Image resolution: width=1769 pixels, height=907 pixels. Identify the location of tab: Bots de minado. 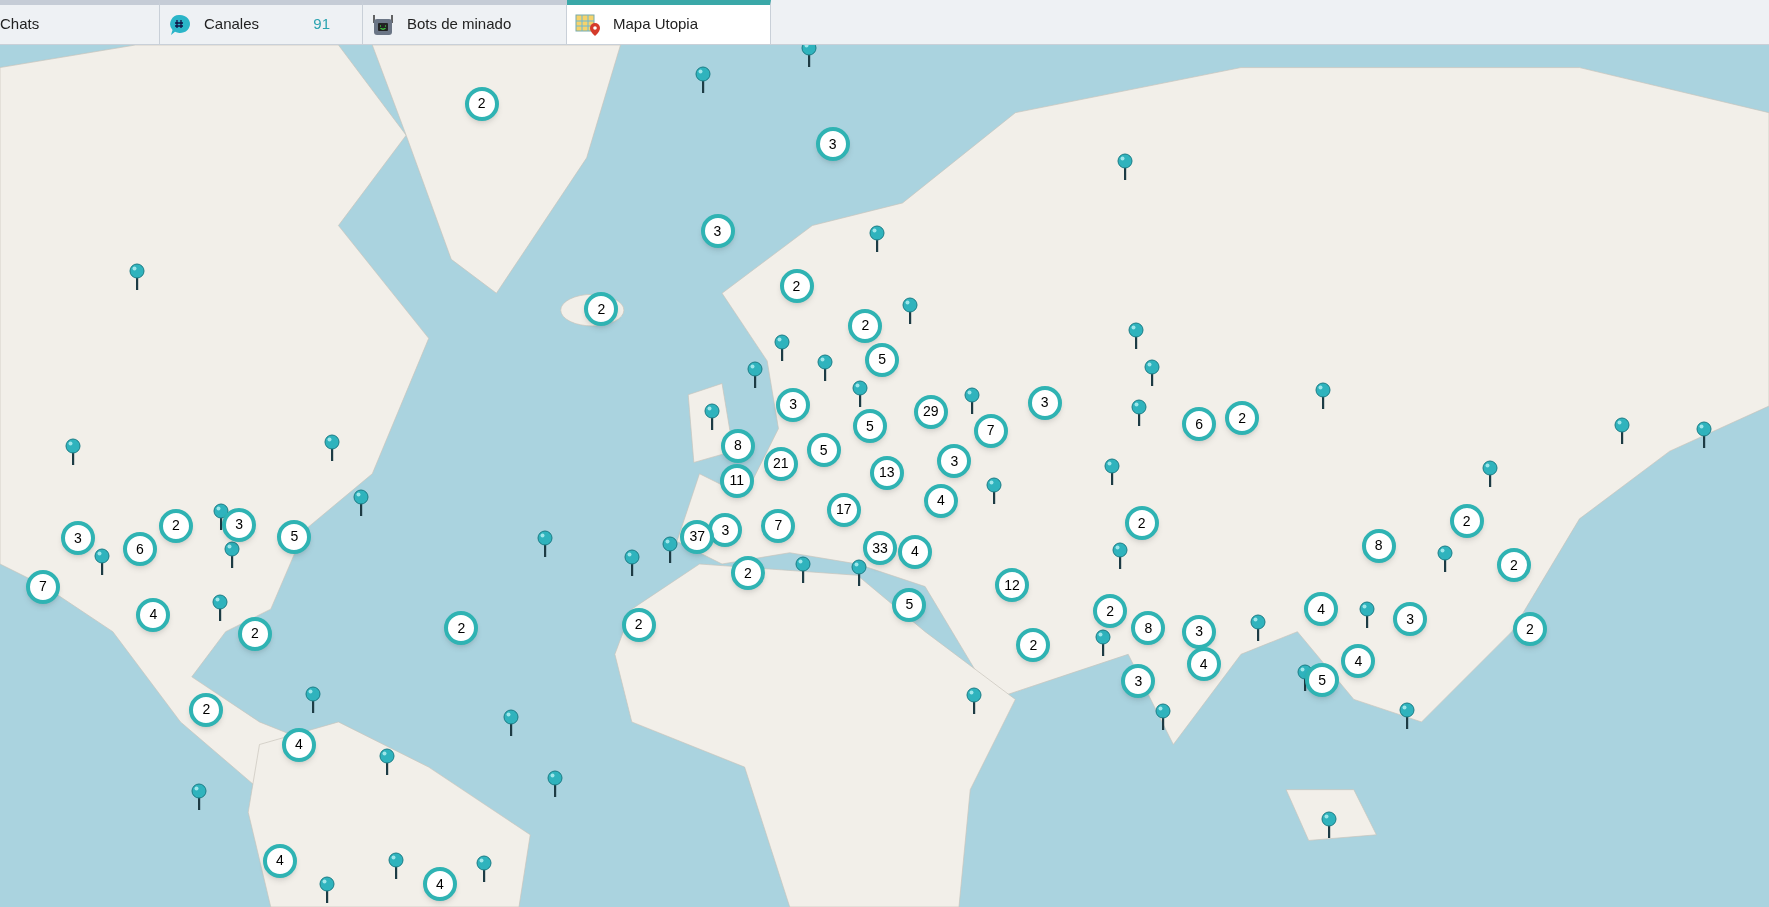
(465, 22).